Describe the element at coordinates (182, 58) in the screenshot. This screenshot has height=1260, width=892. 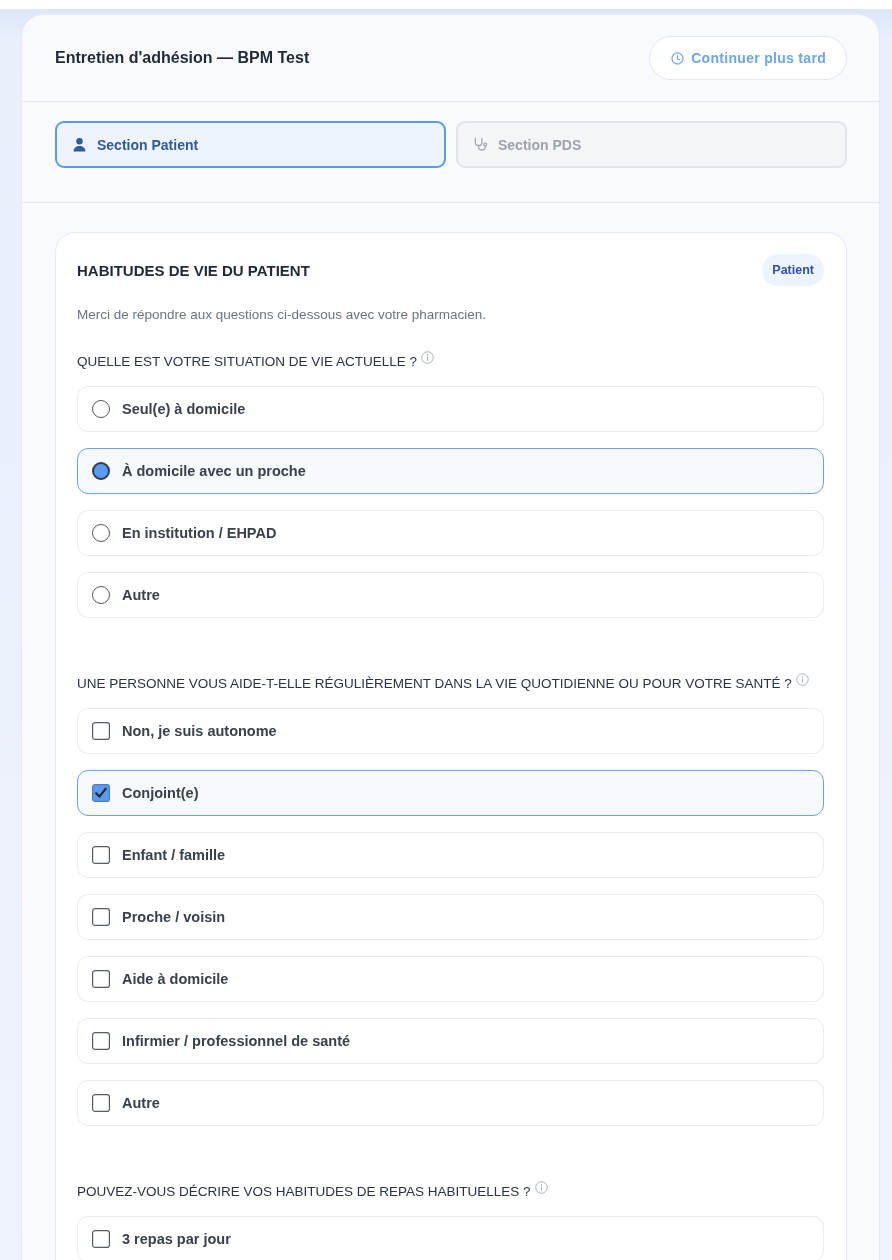
I see `form-title: Entretien d'adhésion — BPM Test` at that location.